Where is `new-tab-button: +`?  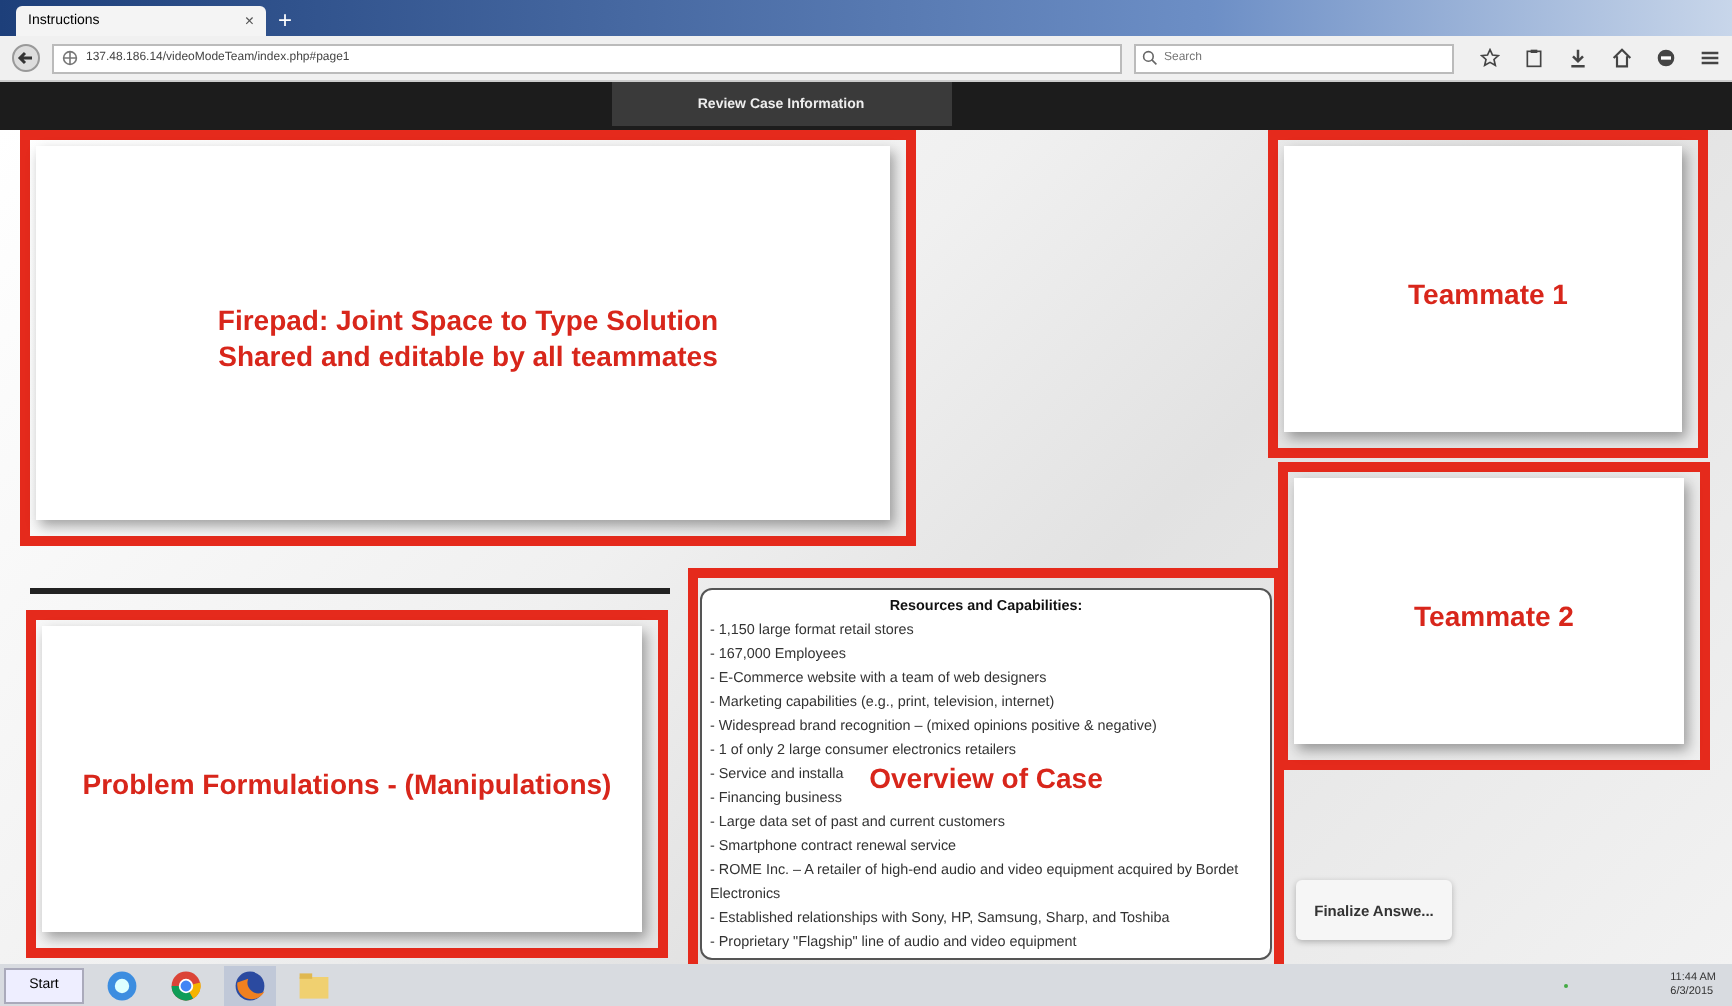 new-tab-button: + is located at coordinates (285, 21).